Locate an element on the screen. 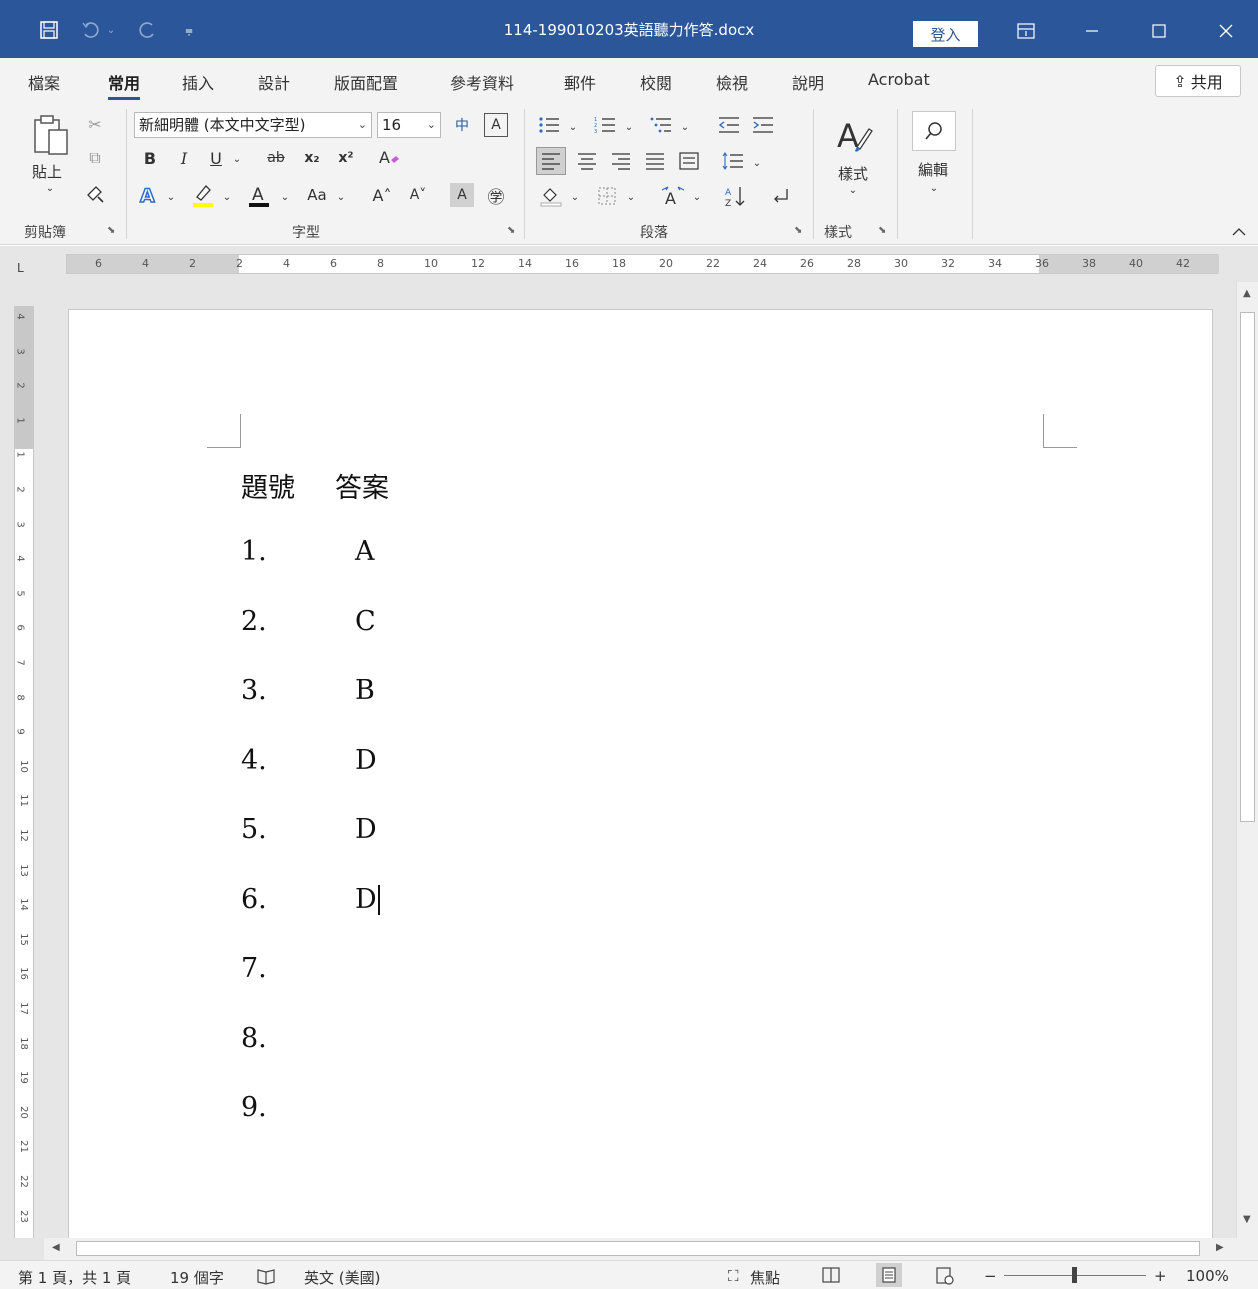  font-size-select: 16 ⌄ is located at coordinates (409, 125).